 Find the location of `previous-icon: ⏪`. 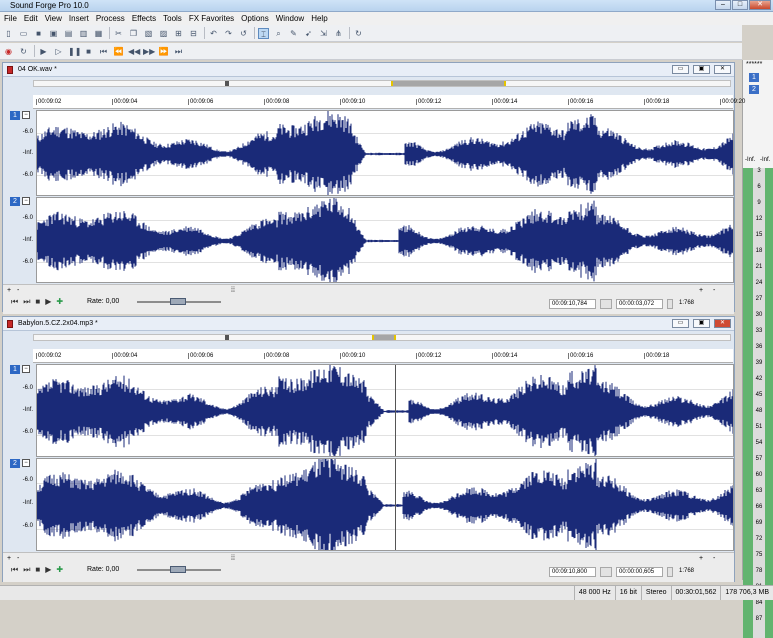

previous-icon: ⏪ is located at coordinates (118, 51).